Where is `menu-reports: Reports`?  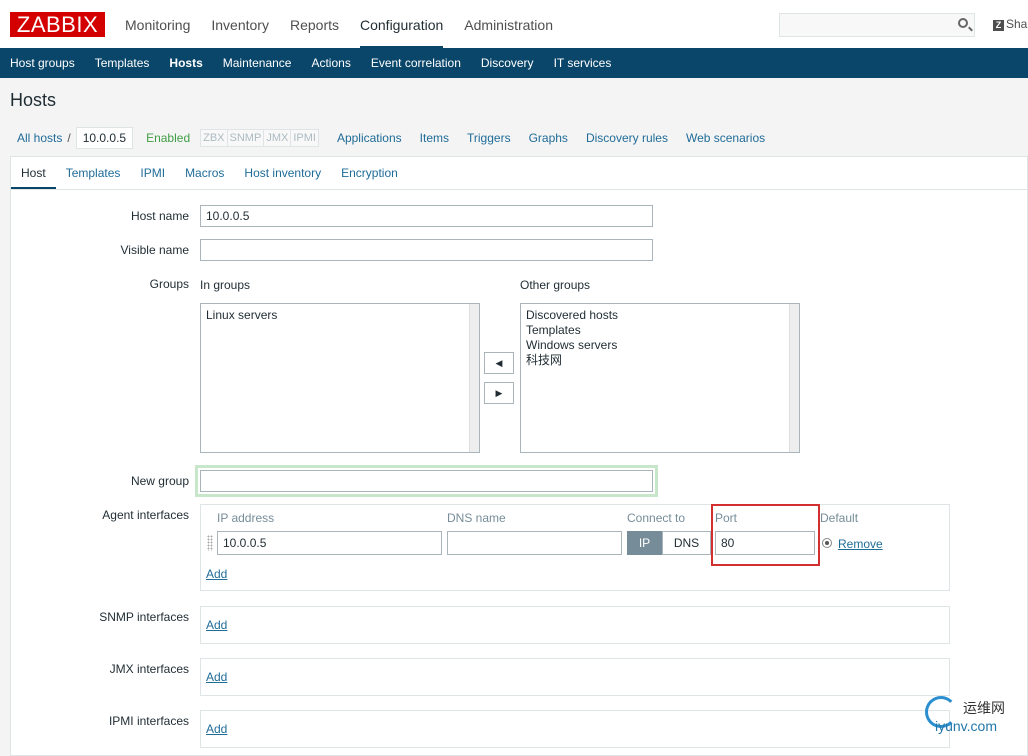 menu-reports: Reports is located at coordinates (314, 24).